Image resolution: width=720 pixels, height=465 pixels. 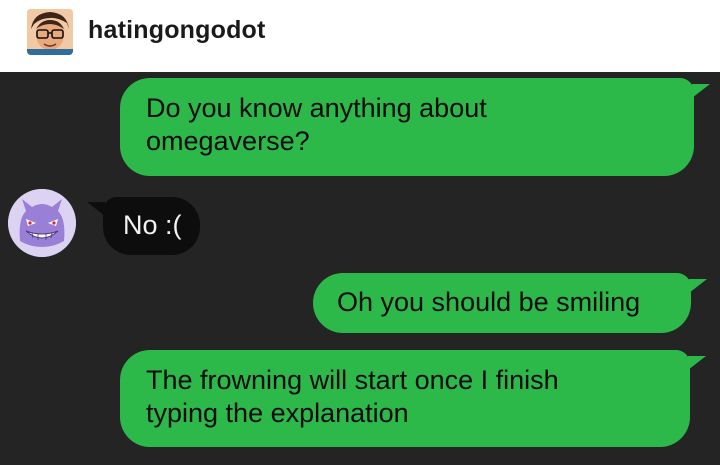 I want to click on message-text: The frowning will start once I finish, so click(x=352, y=380).